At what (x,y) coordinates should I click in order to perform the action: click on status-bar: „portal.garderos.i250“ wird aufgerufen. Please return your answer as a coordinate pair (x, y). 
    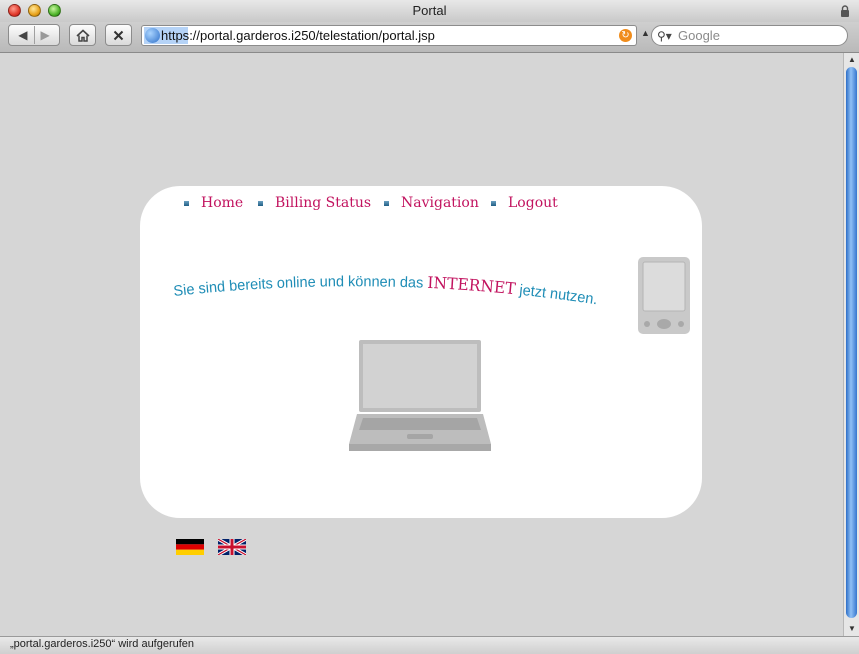
    Looking at the image, I should click on (429, 645).